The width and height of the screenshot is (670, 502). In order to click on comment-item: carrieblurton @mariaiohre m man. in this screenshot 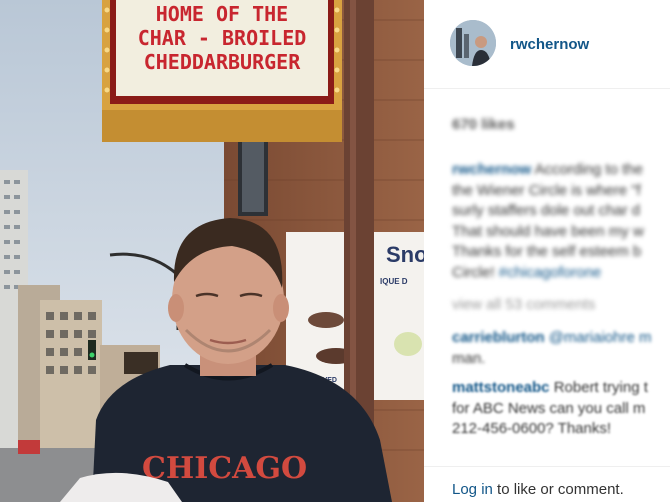, I will do `click(561, 348)`.